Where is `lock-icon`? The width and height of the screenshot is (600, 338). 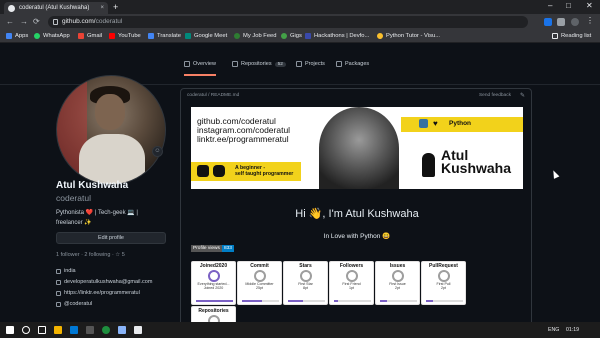 lock-icon is located at coordinates (55, 22).